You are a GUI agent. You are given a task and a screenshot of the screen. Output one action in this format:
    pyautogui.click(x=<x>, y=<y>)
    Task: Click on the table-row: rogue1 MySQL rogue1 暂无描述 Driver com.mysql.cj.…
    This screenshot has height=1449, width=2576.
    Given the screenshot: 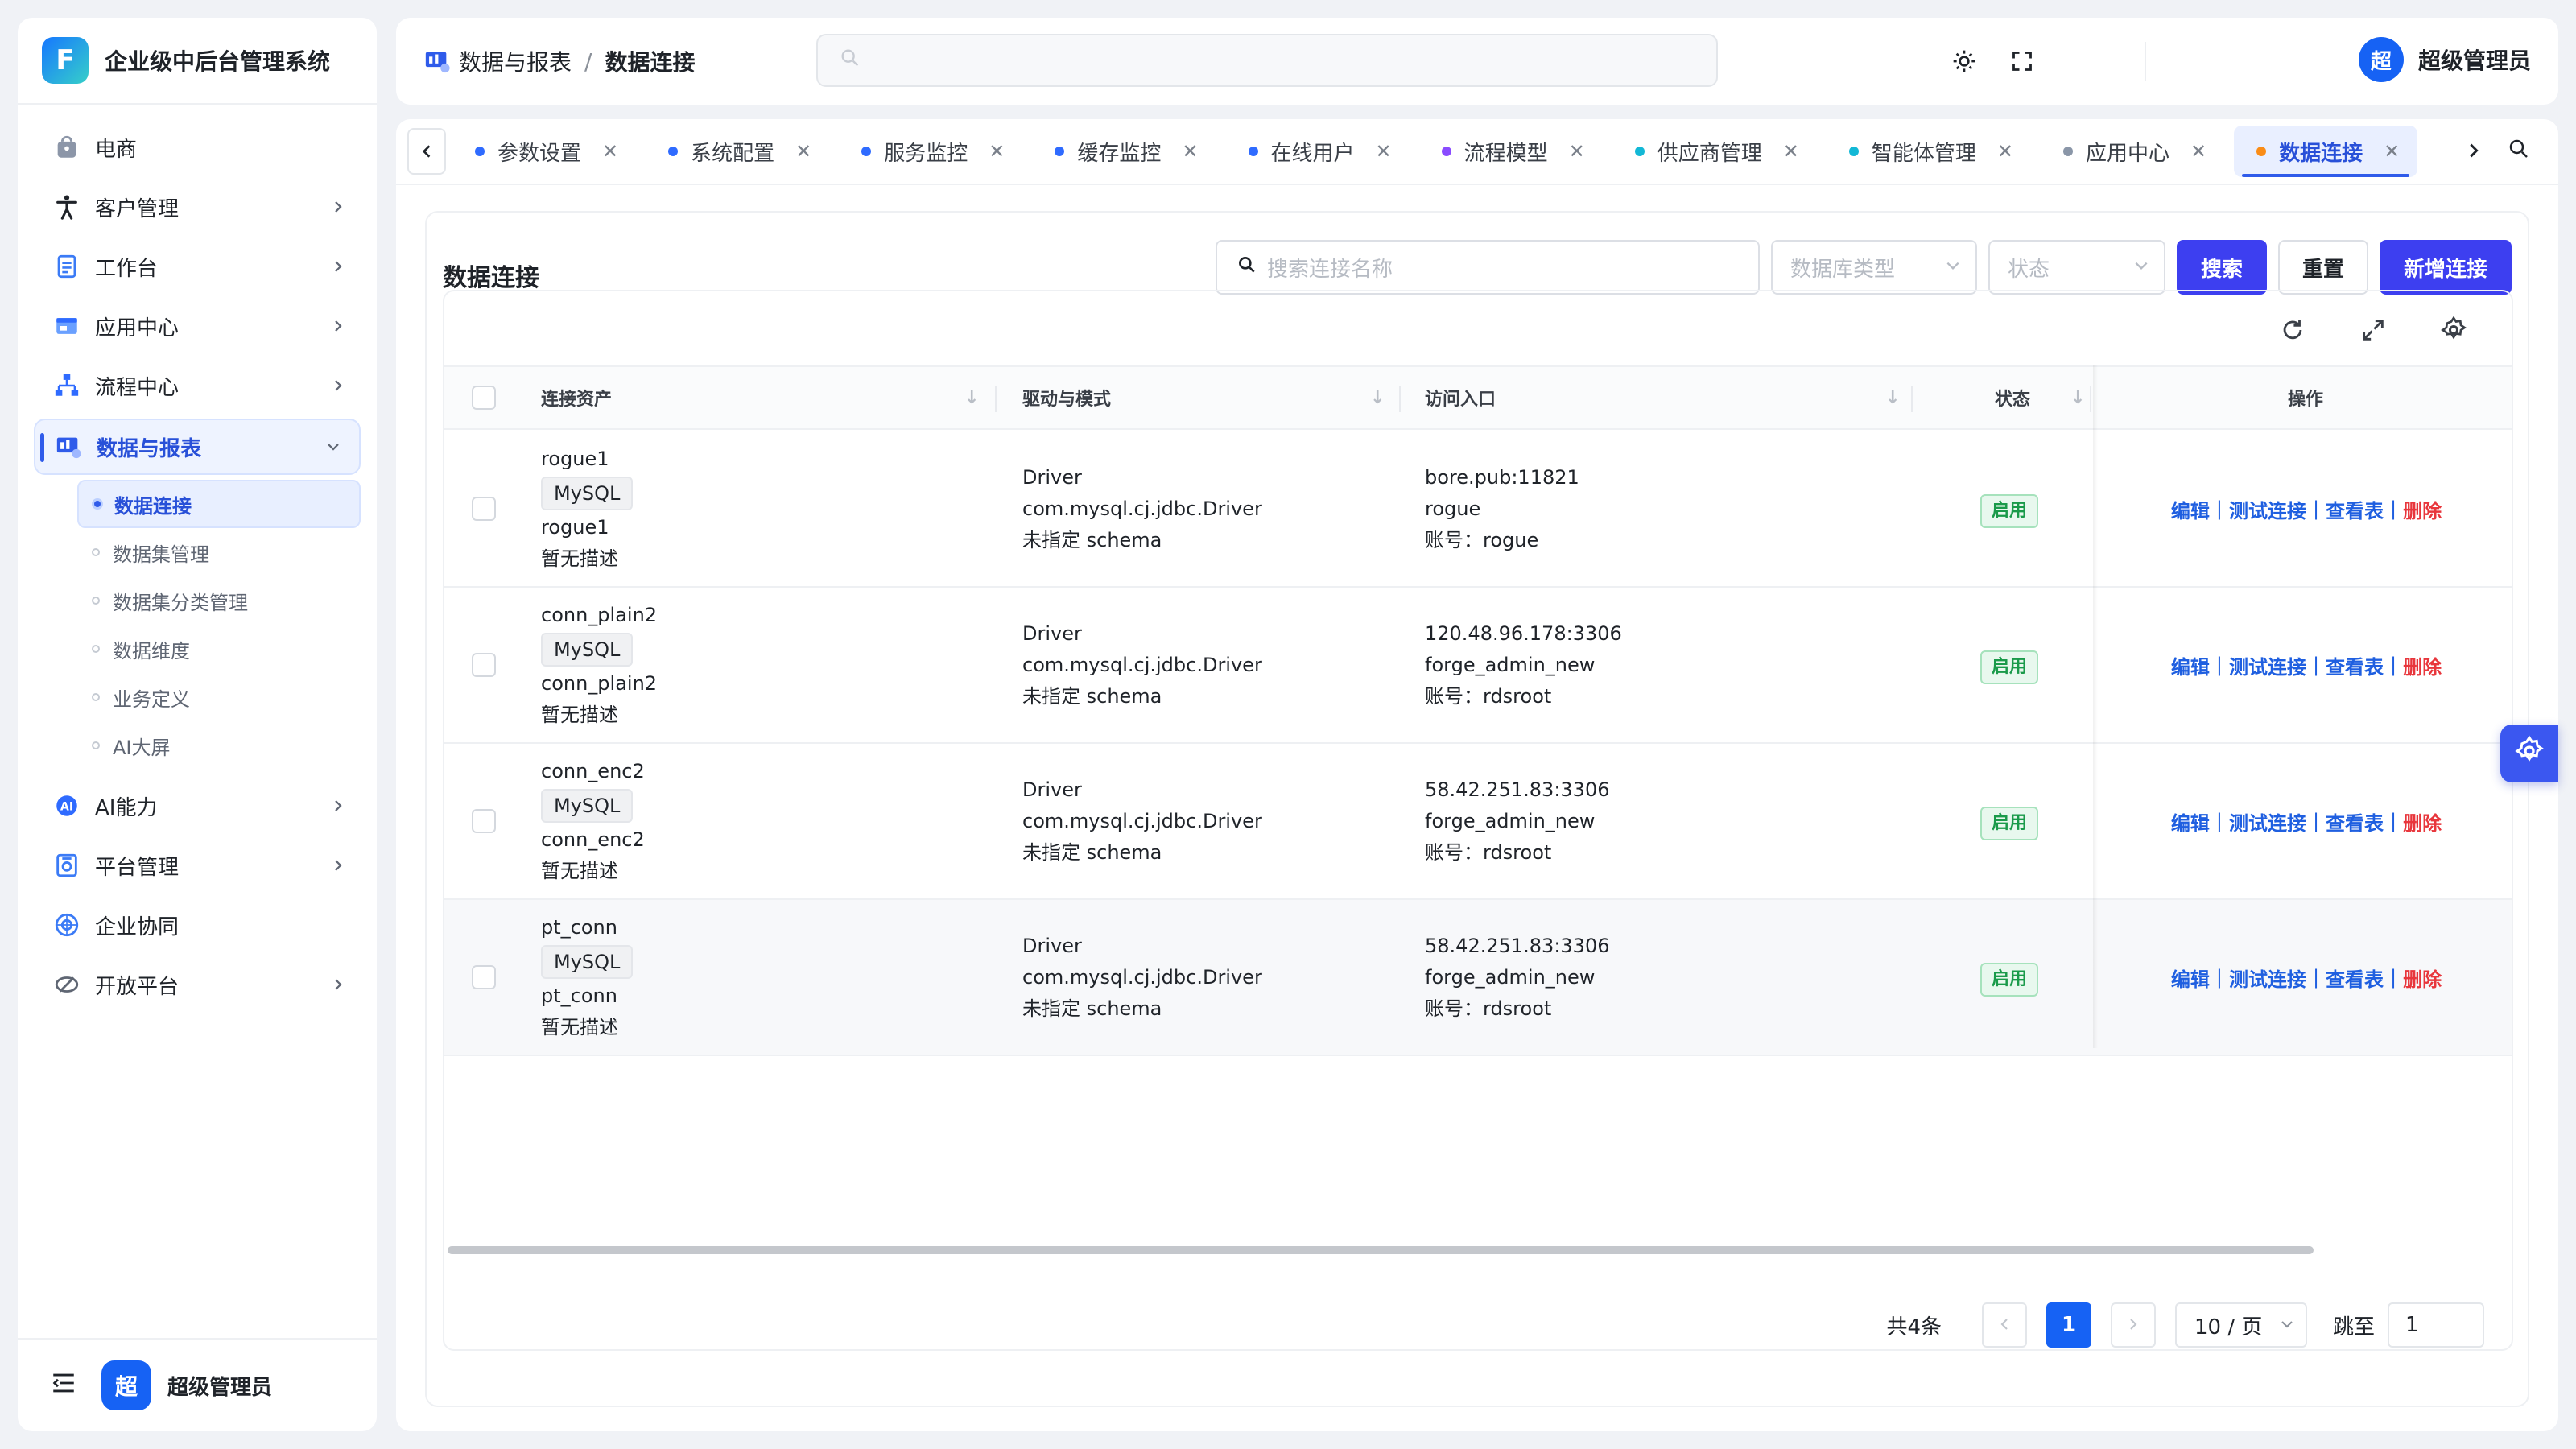 What is the action you would take?
    pyautogui.click(x=1478, y=509)
    